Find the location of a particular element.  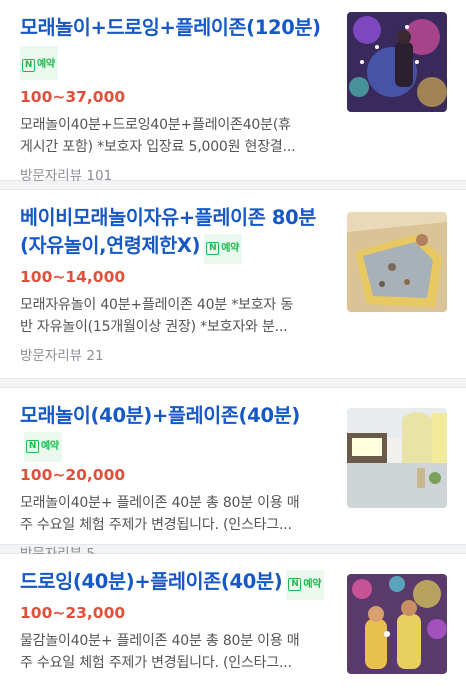

item-title-text: 모래놀이+드로잉+플레이존(120분) is located at coordinates (170, 27).